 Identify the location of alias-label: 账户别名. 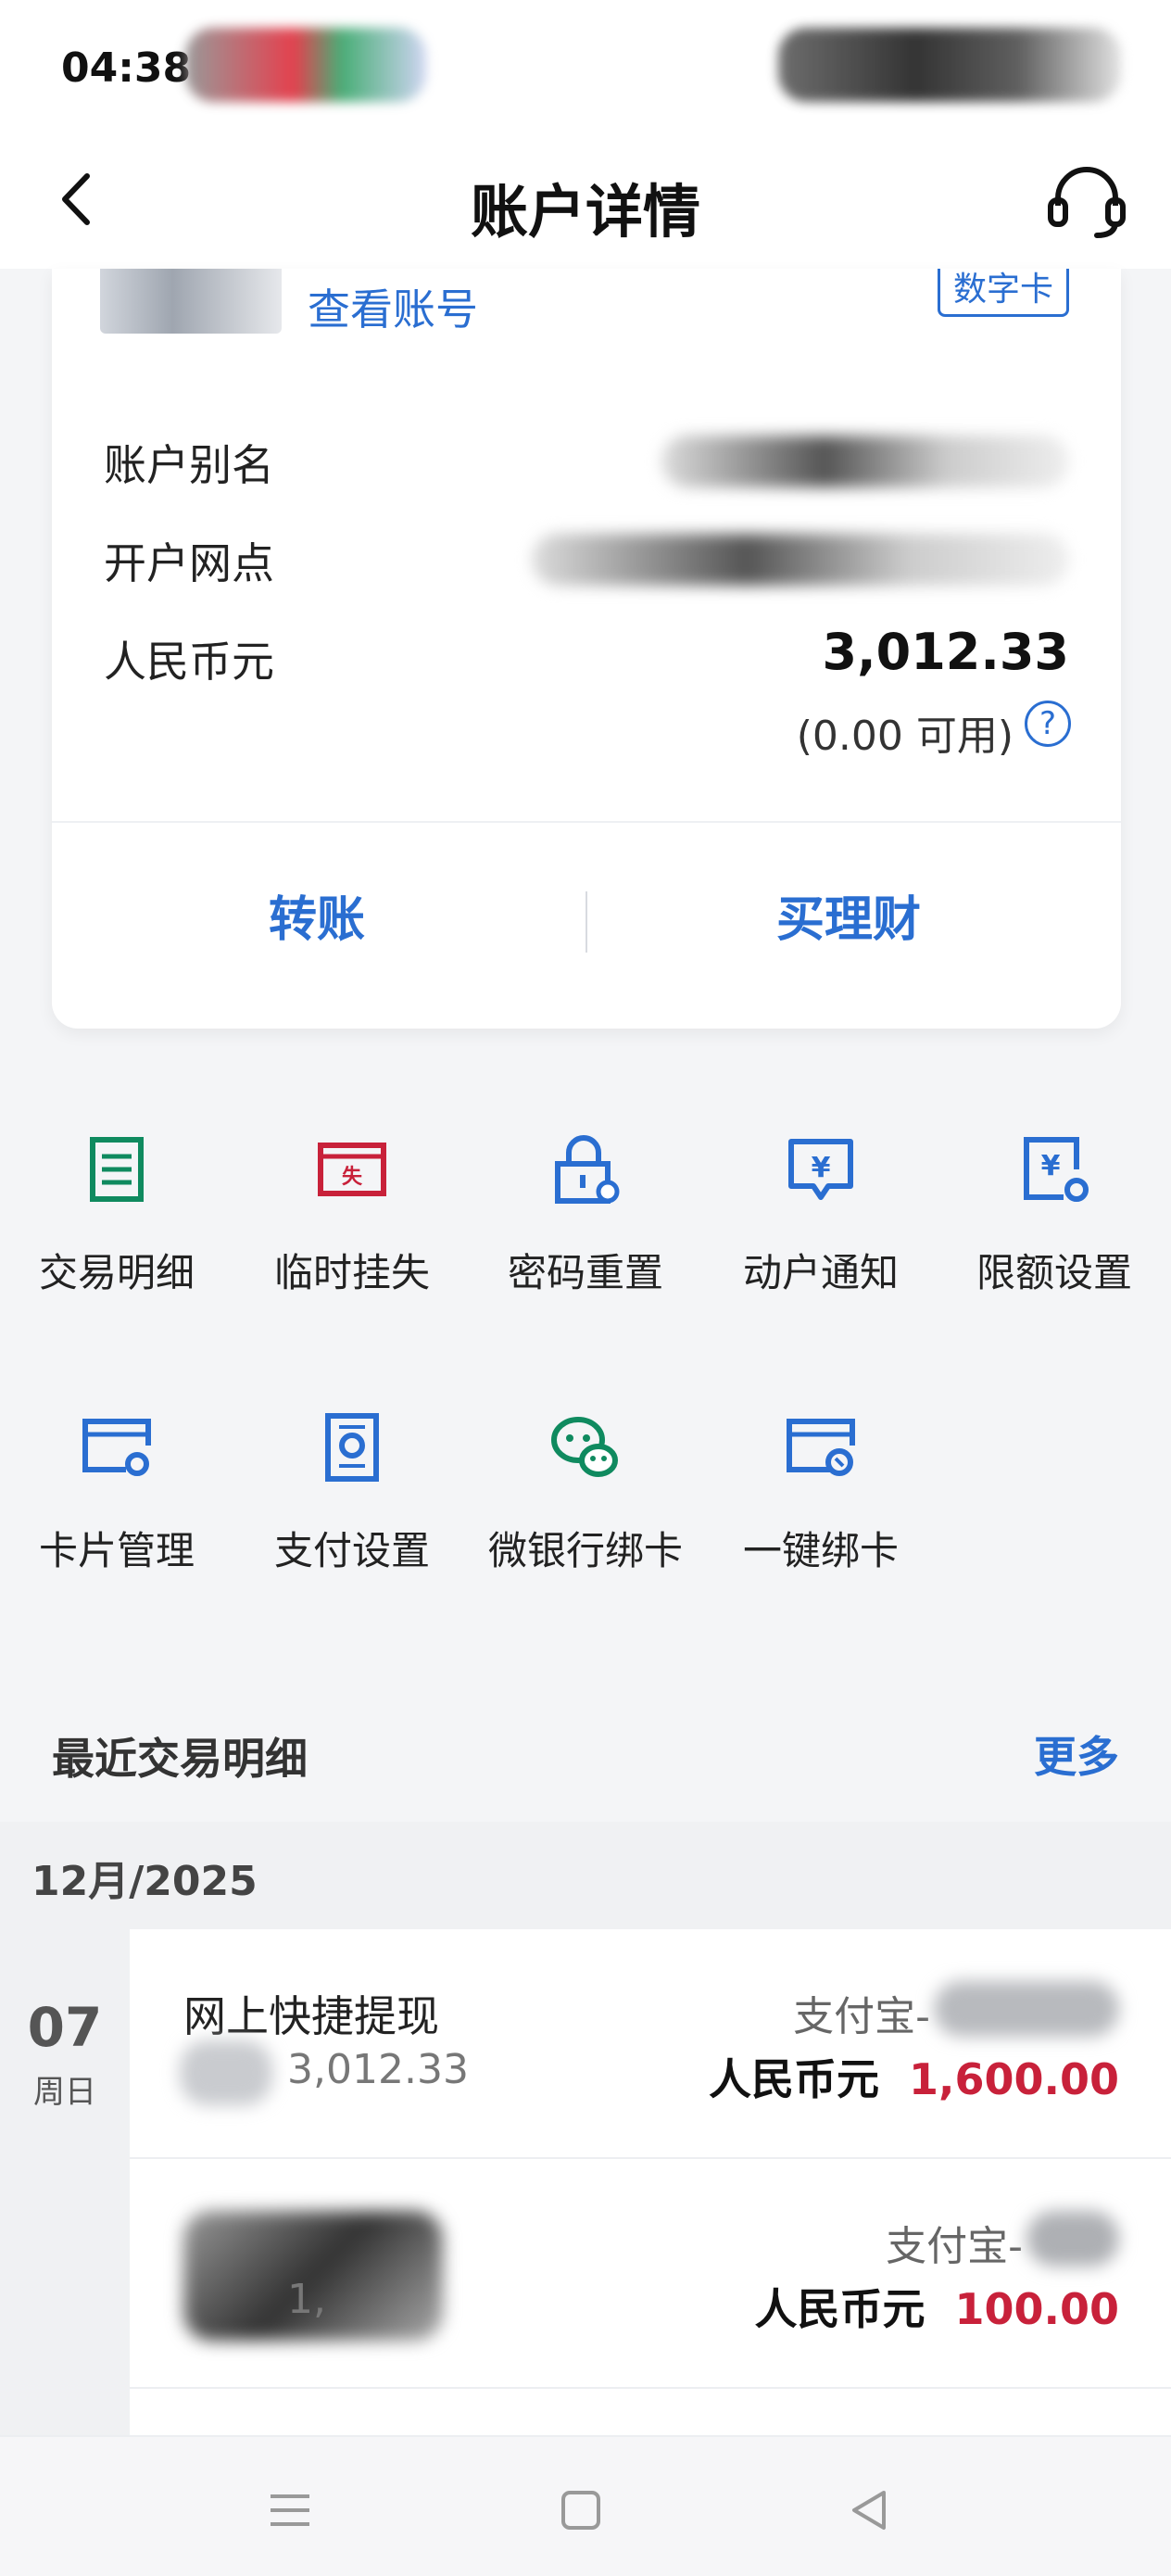
(189, 465).